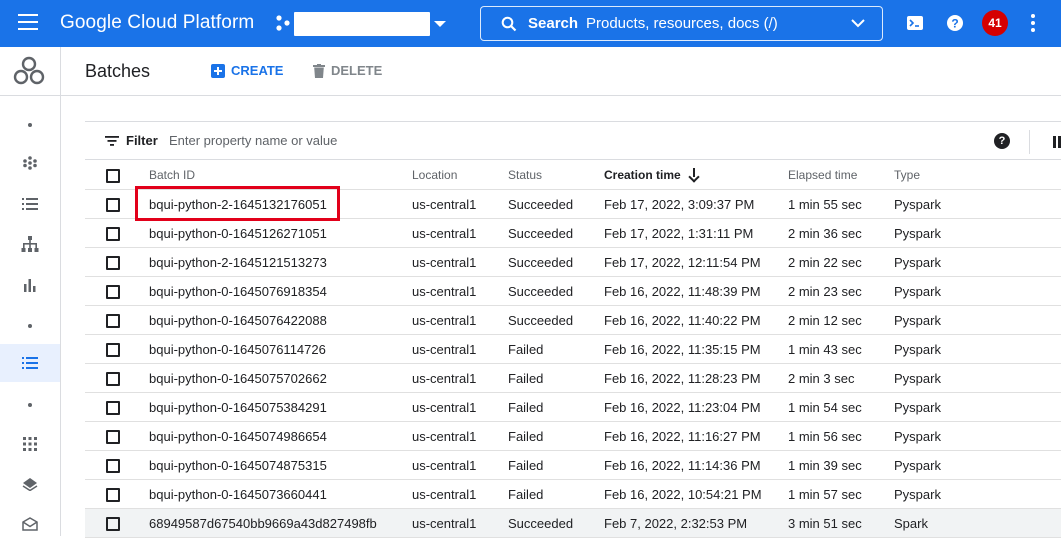 Image resolution: width=1061 pixels, height=543 pixels. I want to click on creation-time-cell: Feb 17, 2022, 3:09:37 PM, so click(679, 204).